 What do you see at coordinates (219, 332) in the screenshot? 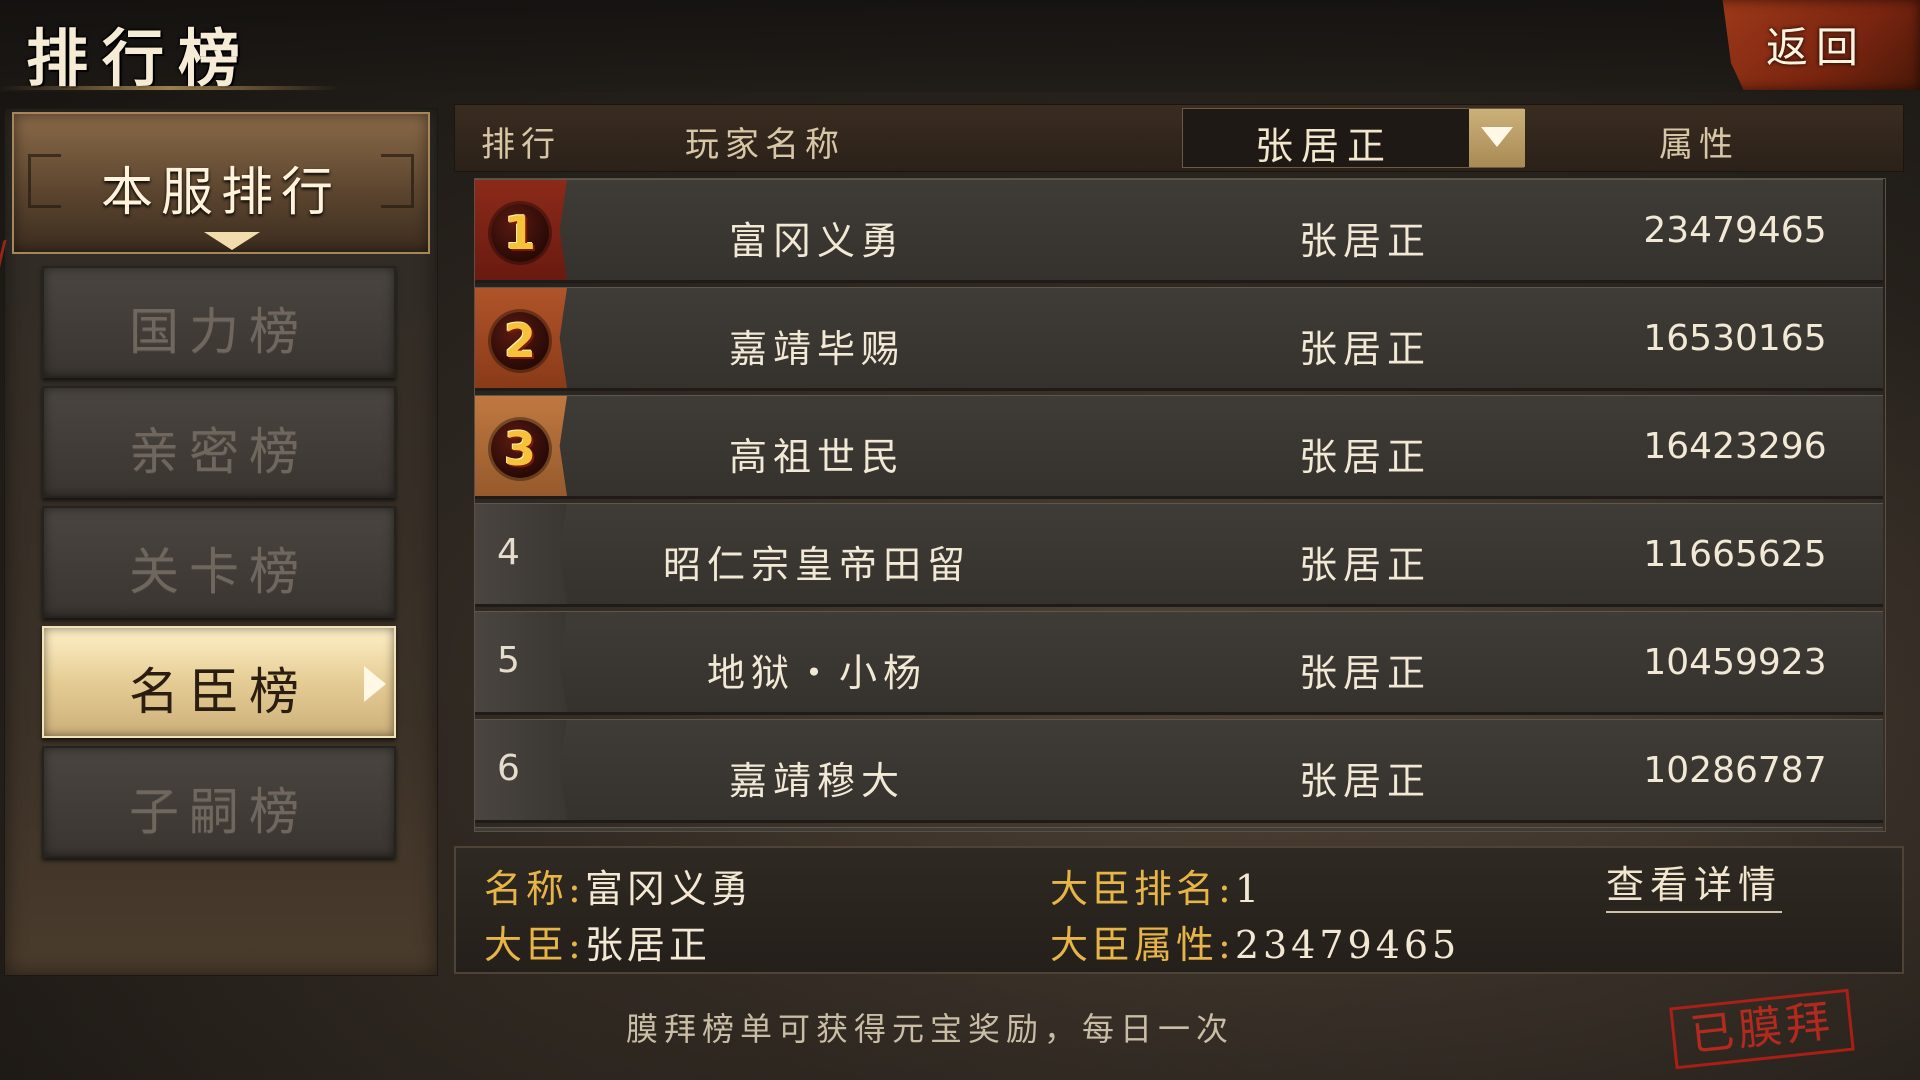
I see `sidebar-item-label: 国力榜` at bounding box center [219, 332].